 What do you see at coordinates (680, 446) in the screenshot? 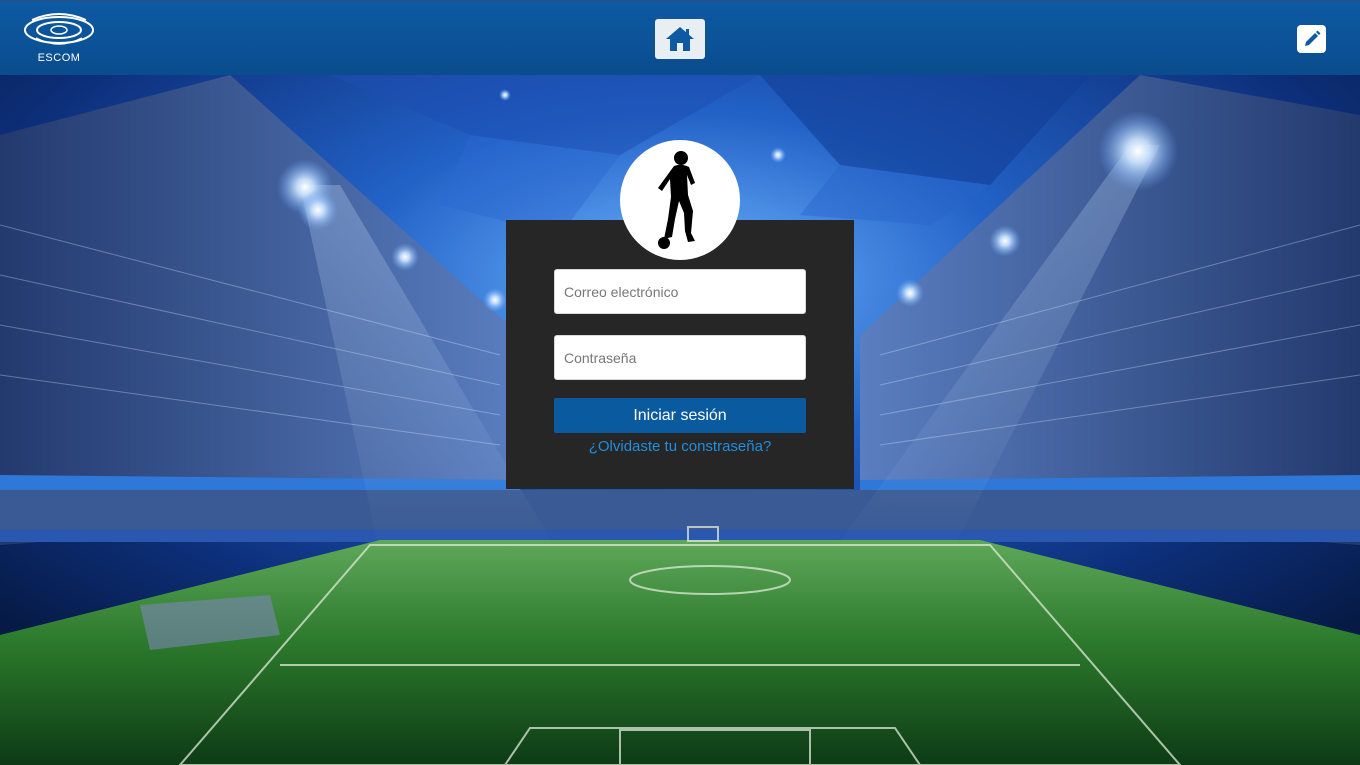
I see `forgot-password-link: ¿Olvidaste tu constraseña?` at bounding box center [680, 446].